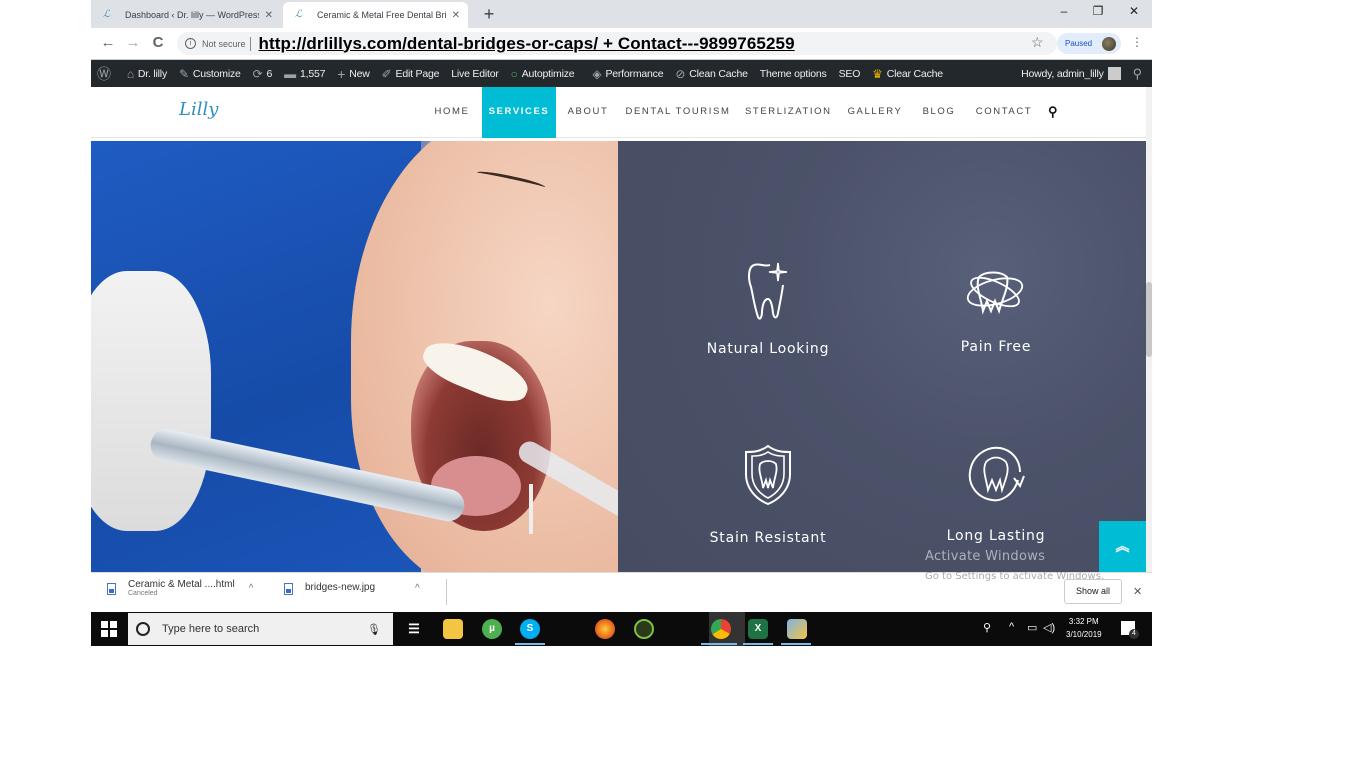 The height and width of the screenshot is (768, 1366). What do you see at coordinates (492, 629) in the screenshot?
I see `utorrent-icon: µ` at bounding box center [492, 629].